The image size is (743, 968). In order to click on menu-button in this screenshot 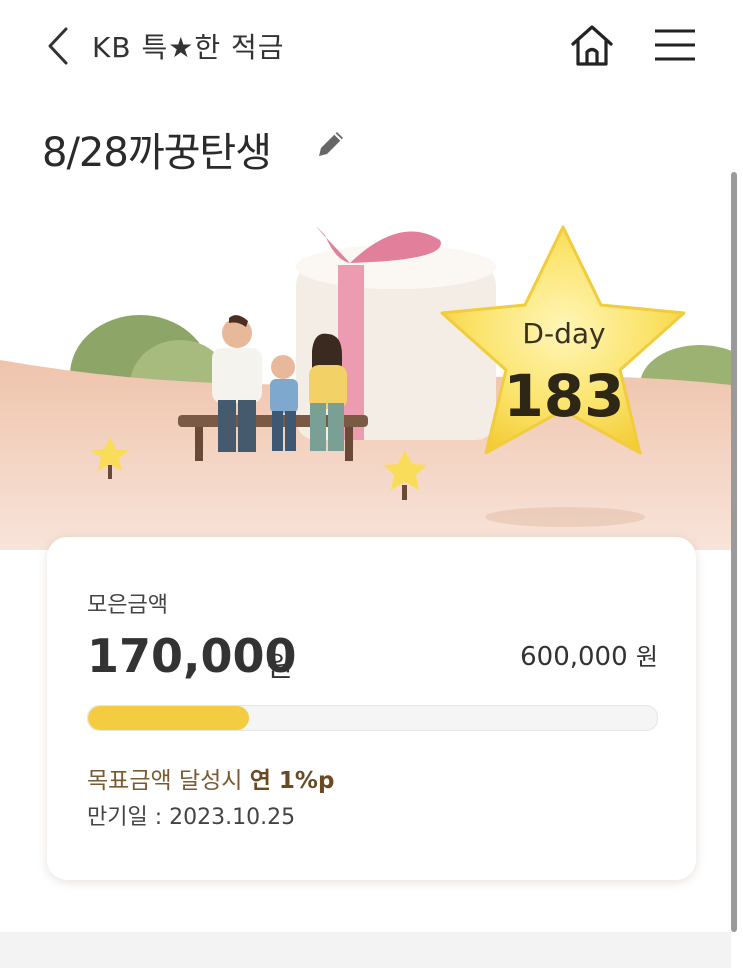, I will do `click(675, 45)`.